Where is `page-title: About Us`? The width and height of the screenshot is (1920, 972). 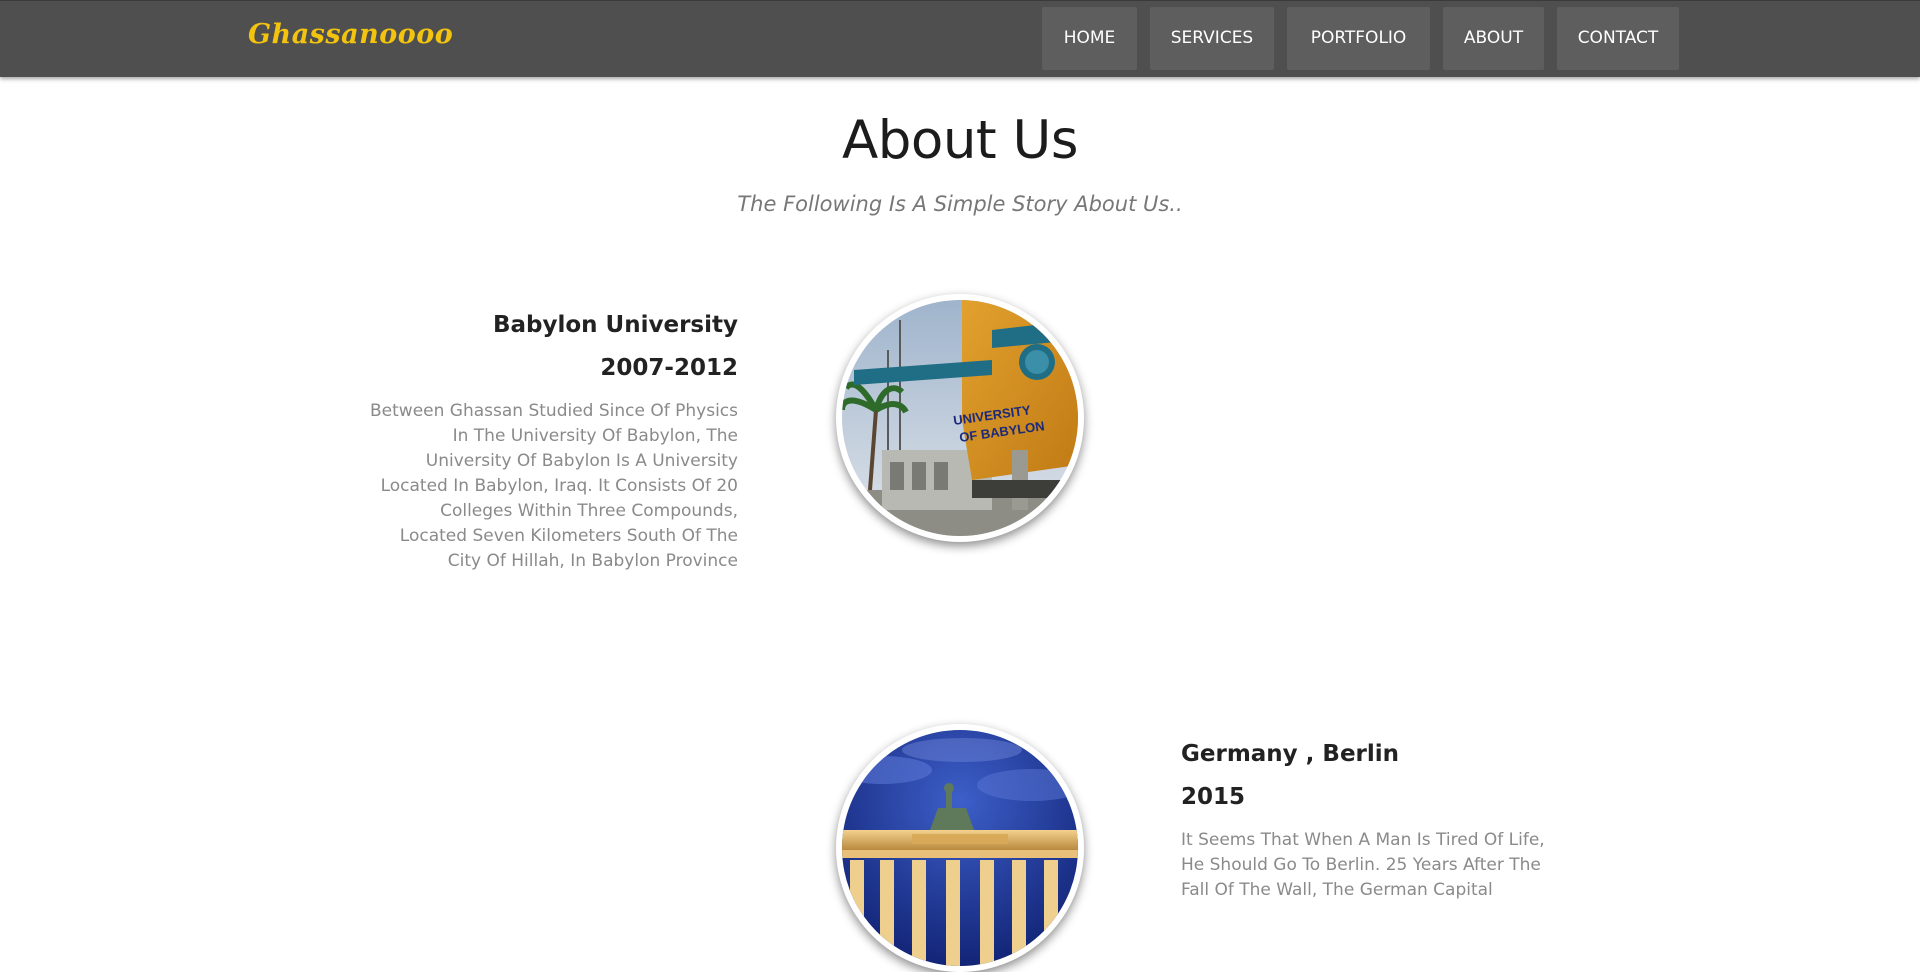
page-title: About Us is located at coordinates (960, 140).